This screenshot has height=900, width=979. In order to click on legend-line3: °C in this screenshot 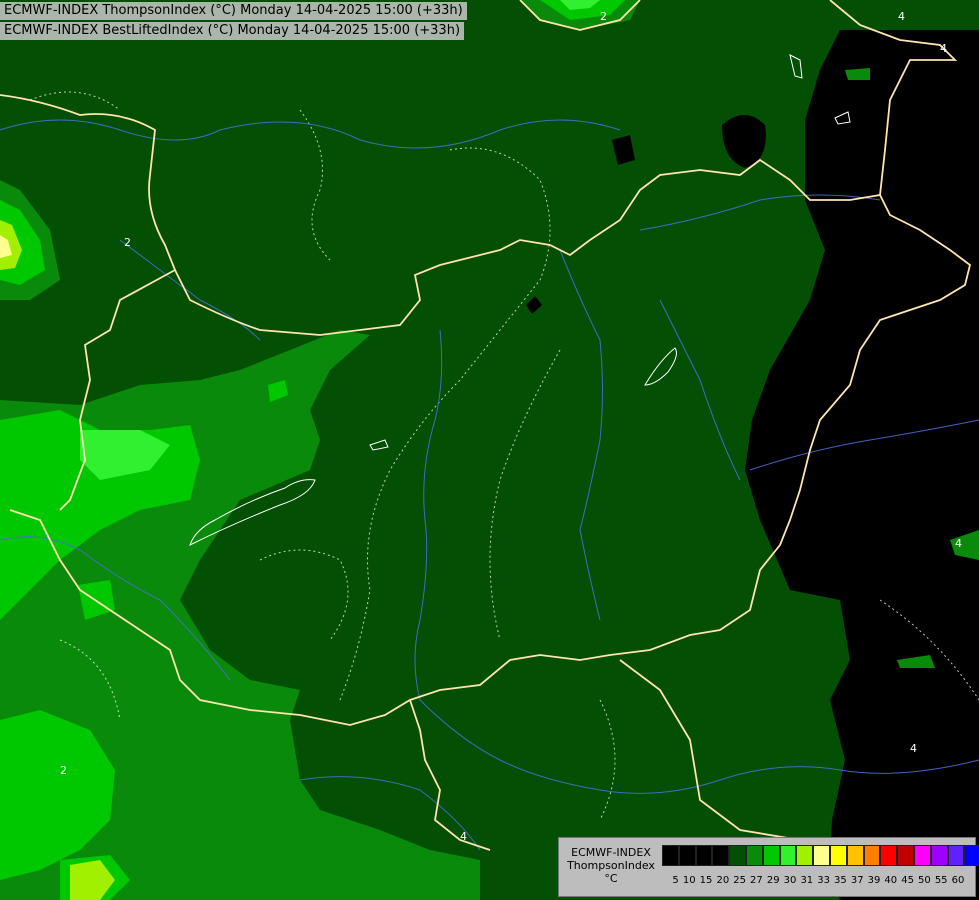, I will do `click(611, 878)`.